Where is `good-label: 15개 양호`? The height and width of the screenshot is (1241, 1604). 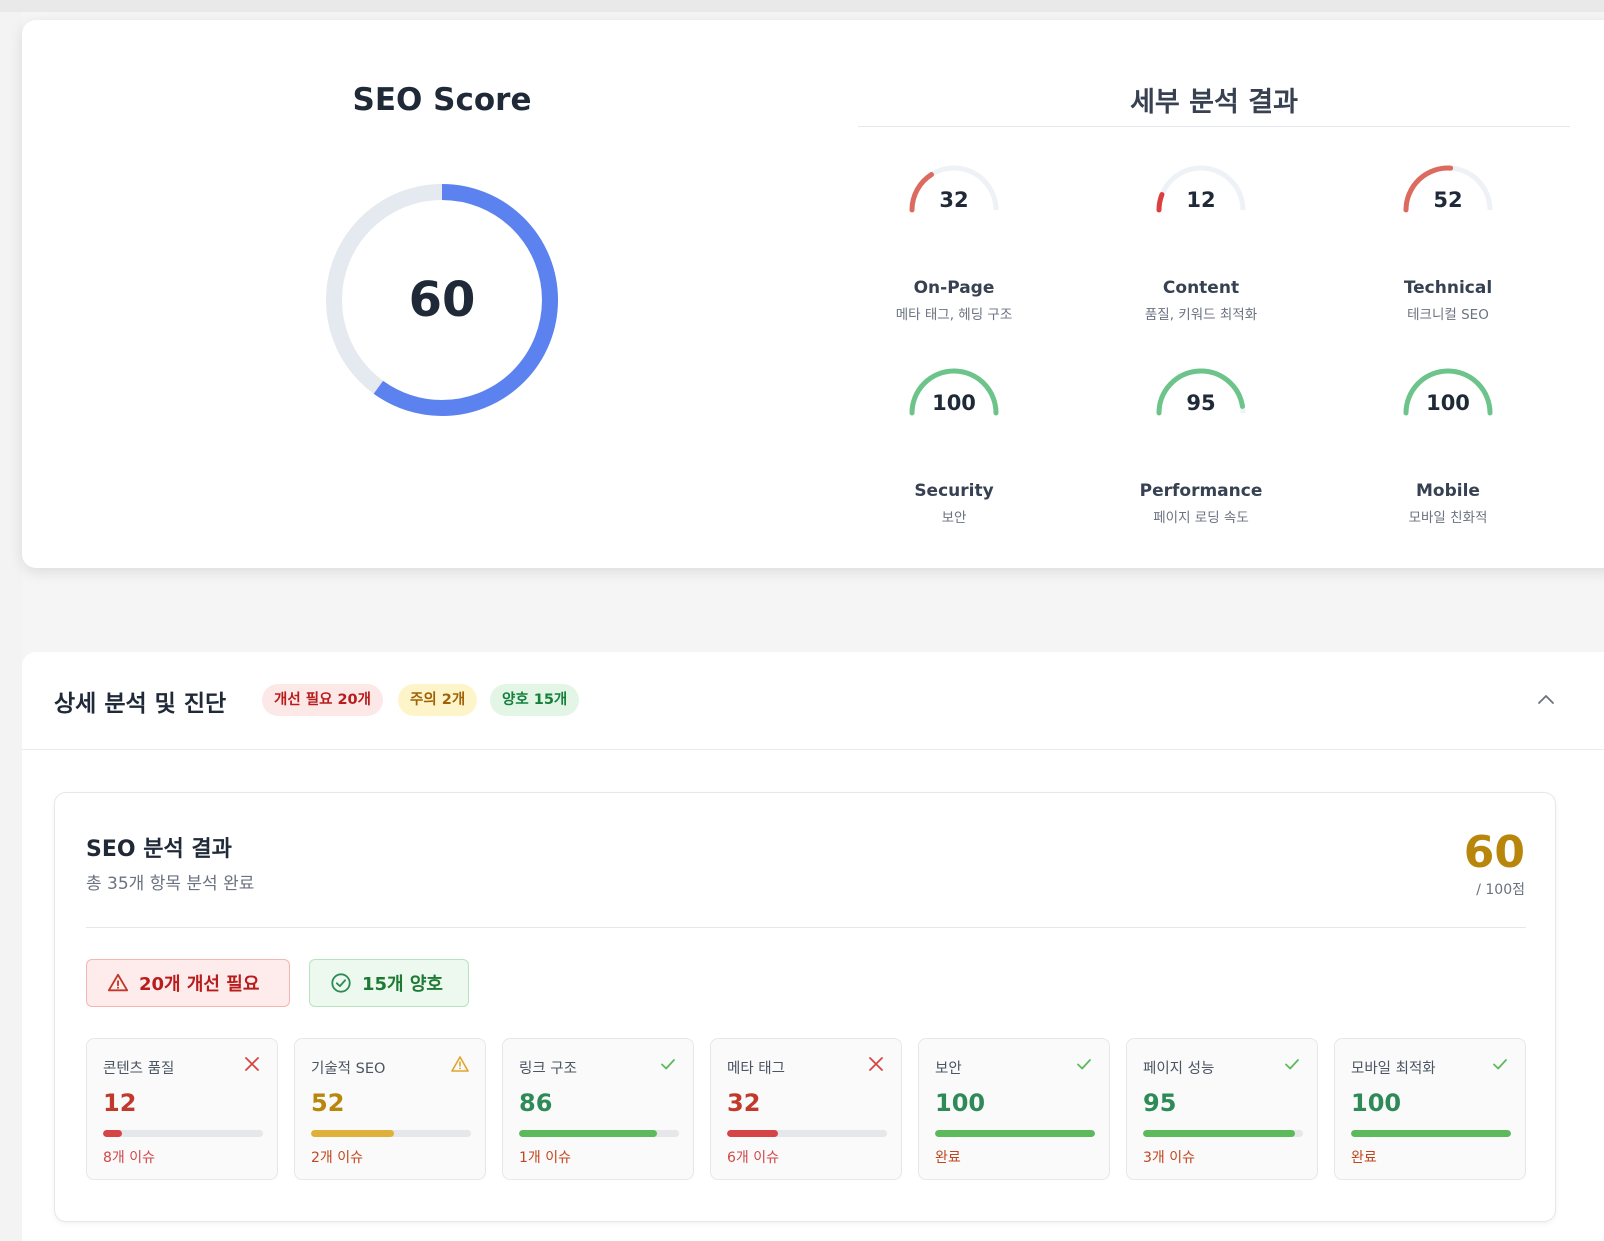
good-label: 15개 양호 is located at coordinates (402, 984).